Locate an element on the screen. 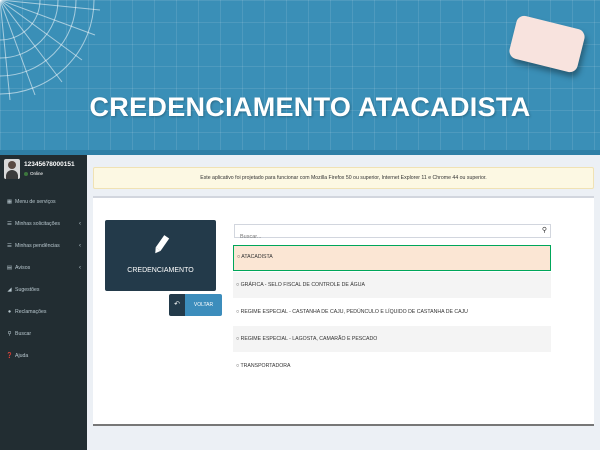 This screenshot has width=600, height=450. help-icon: ❓ is located at coordinates (9, 356).